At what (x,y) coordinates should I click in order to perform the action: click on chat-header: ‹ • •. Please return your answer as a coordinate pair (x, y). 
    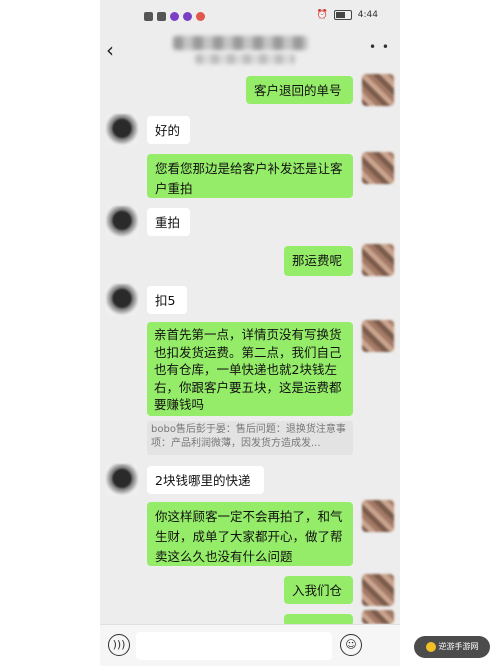
    Looking at the image, I should click on (250, 54).